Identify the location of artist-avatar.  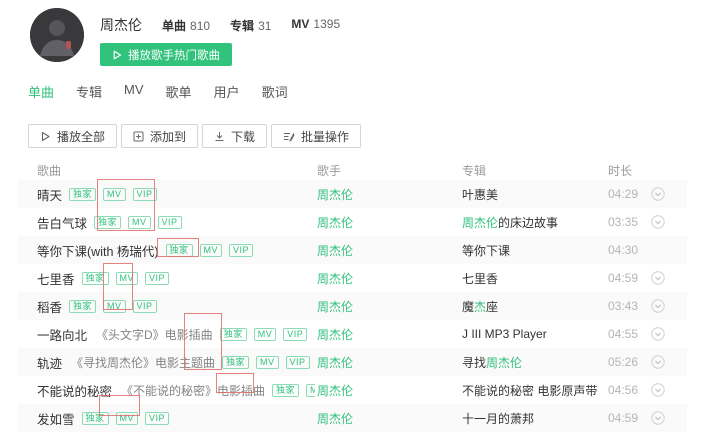
(57, 35).